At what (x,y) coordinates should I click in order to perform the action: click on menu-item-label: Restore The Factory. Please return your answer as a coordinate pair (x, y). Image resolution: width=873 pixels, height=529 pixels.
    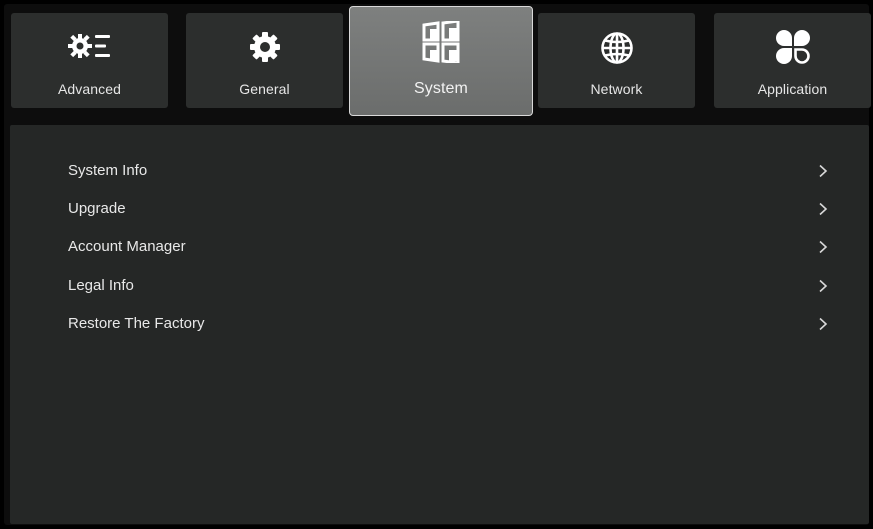
    Looking at the image, I should click on (136, 323).